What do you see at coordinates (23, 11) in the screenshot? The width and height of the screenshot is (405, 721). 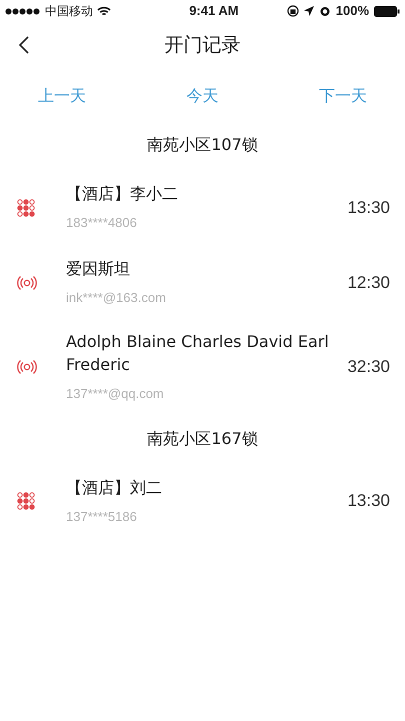 I see `signal-icon` at bounding box center [23, 11].